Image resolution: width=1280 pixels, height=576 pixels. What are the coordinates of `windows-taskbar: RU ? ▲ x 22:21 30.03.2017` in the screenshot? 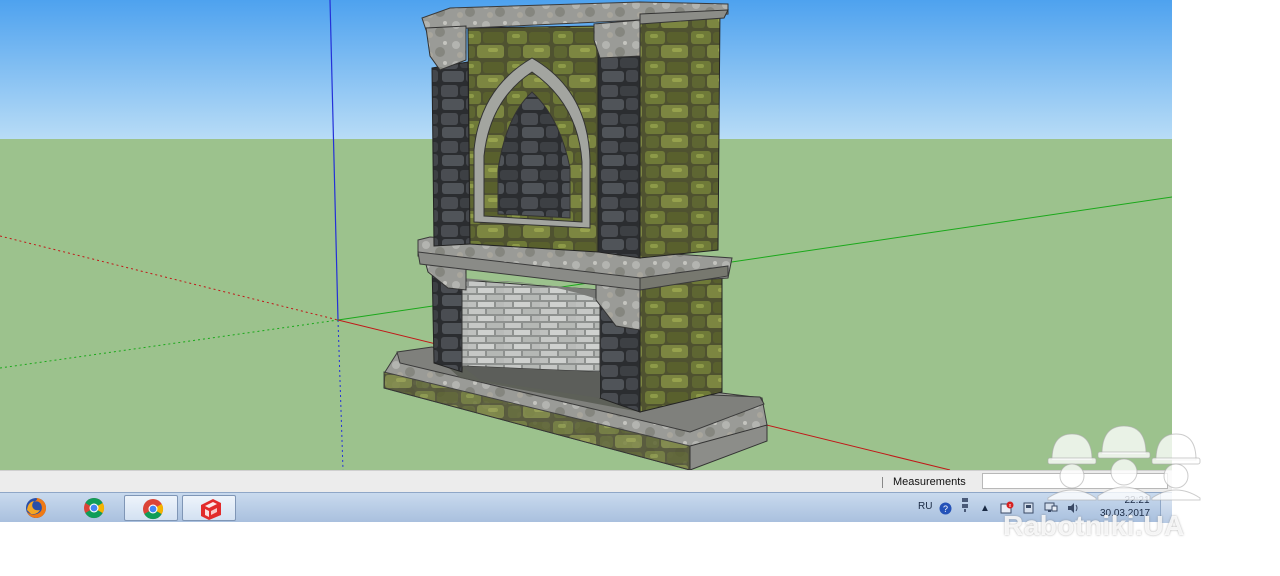 It's located at (586, 507).